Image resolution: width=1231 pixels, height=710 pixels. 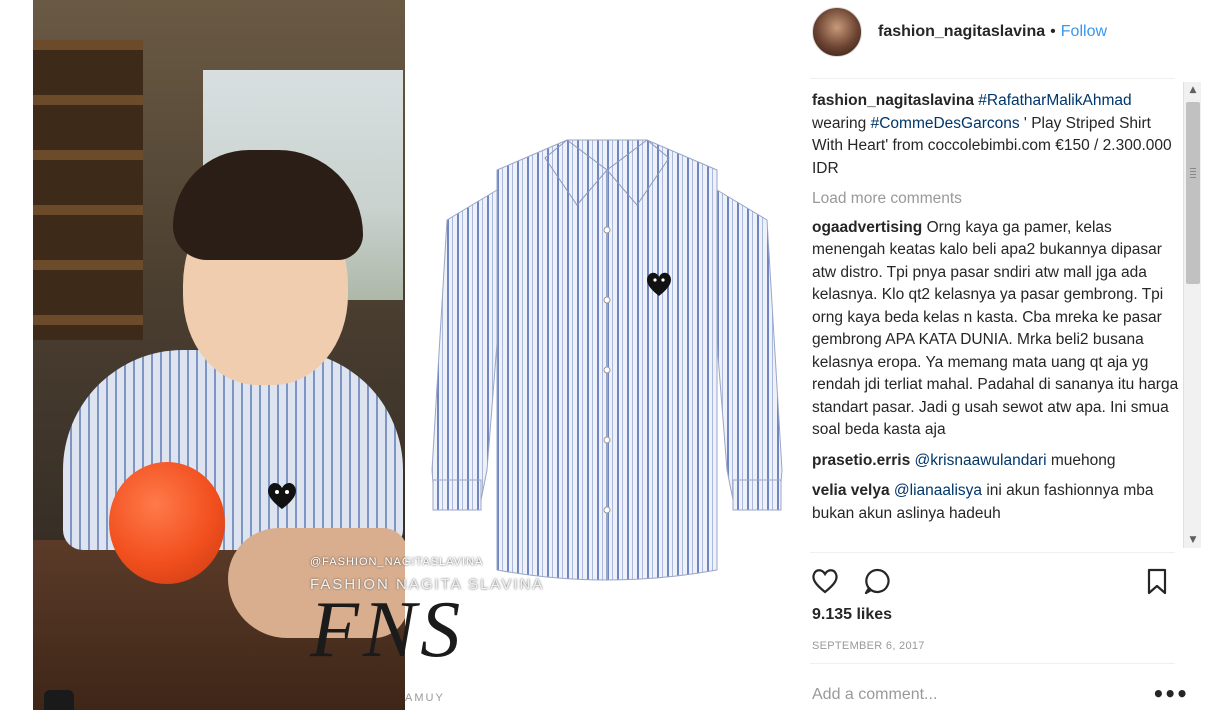 What do you see at coordinates (1054, 100) in the screenshot?
I see `hashtag-link: #RafatharMalikAhmad` at bounding box center [1054, 100].